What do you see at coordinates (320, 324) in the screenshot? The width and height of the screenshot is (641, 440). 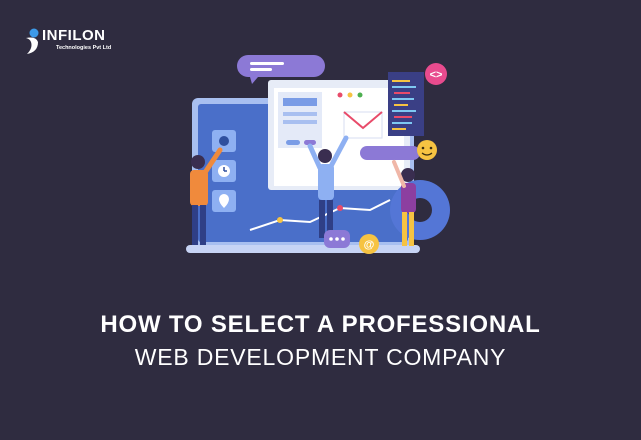 I see `headline-line-1: HOW TO SELECT A PROFESSIONAL` at bounding box center [320, 324].